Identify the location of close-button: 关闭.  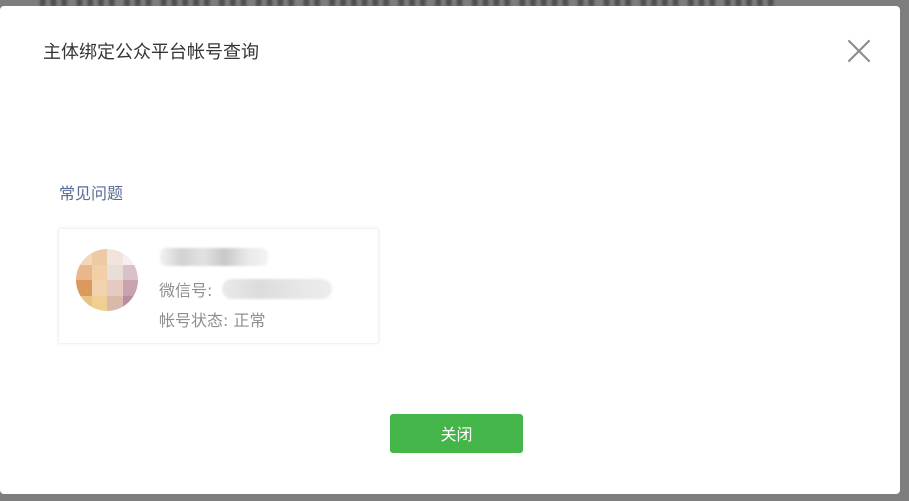
(456, 433).